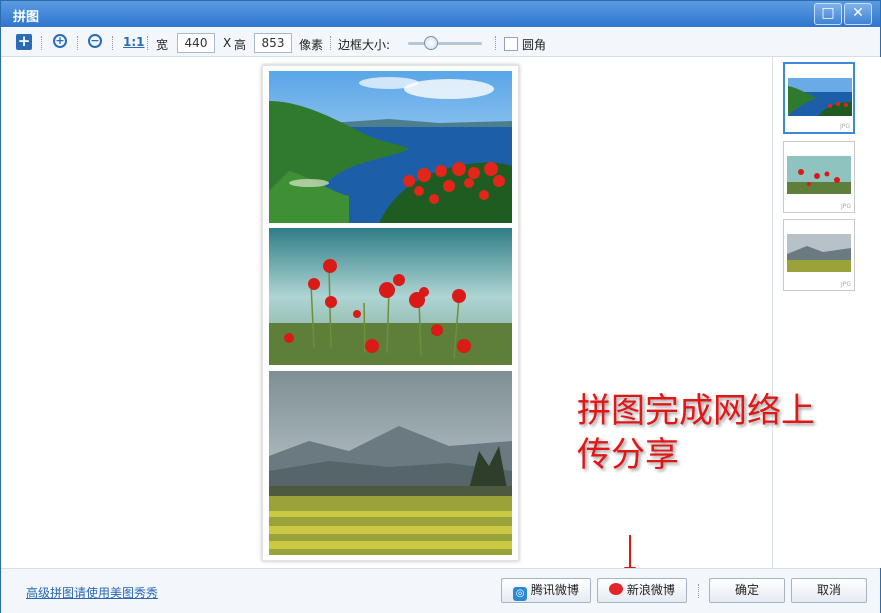 This screenshot has height=613, width=881. I want to click on actual-size-button: 1:1, so click(134, 42).